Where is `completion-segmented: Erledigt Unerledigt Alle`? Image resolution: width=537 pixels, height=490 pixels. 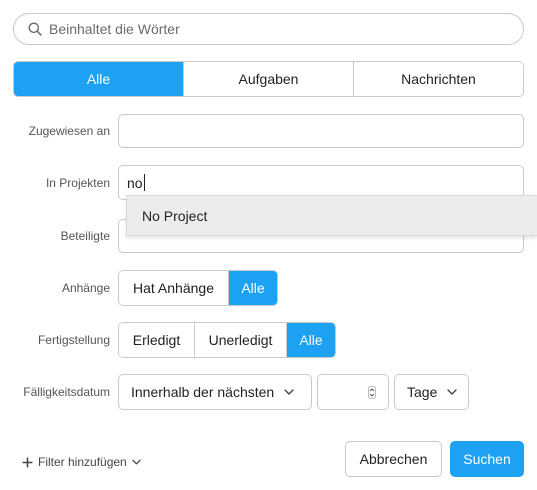 completion-segmented: Erledigt Unerledigt Alle is located at coordinates (227, 340).